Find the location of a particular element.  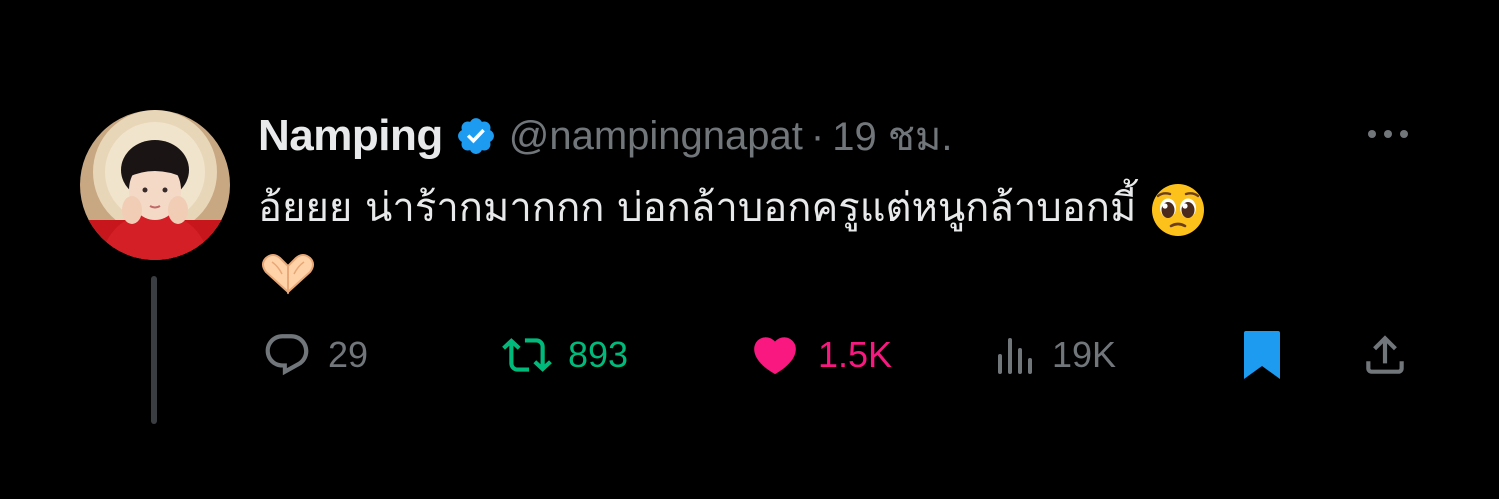

heart-icon is located at coordinates (775, 356).